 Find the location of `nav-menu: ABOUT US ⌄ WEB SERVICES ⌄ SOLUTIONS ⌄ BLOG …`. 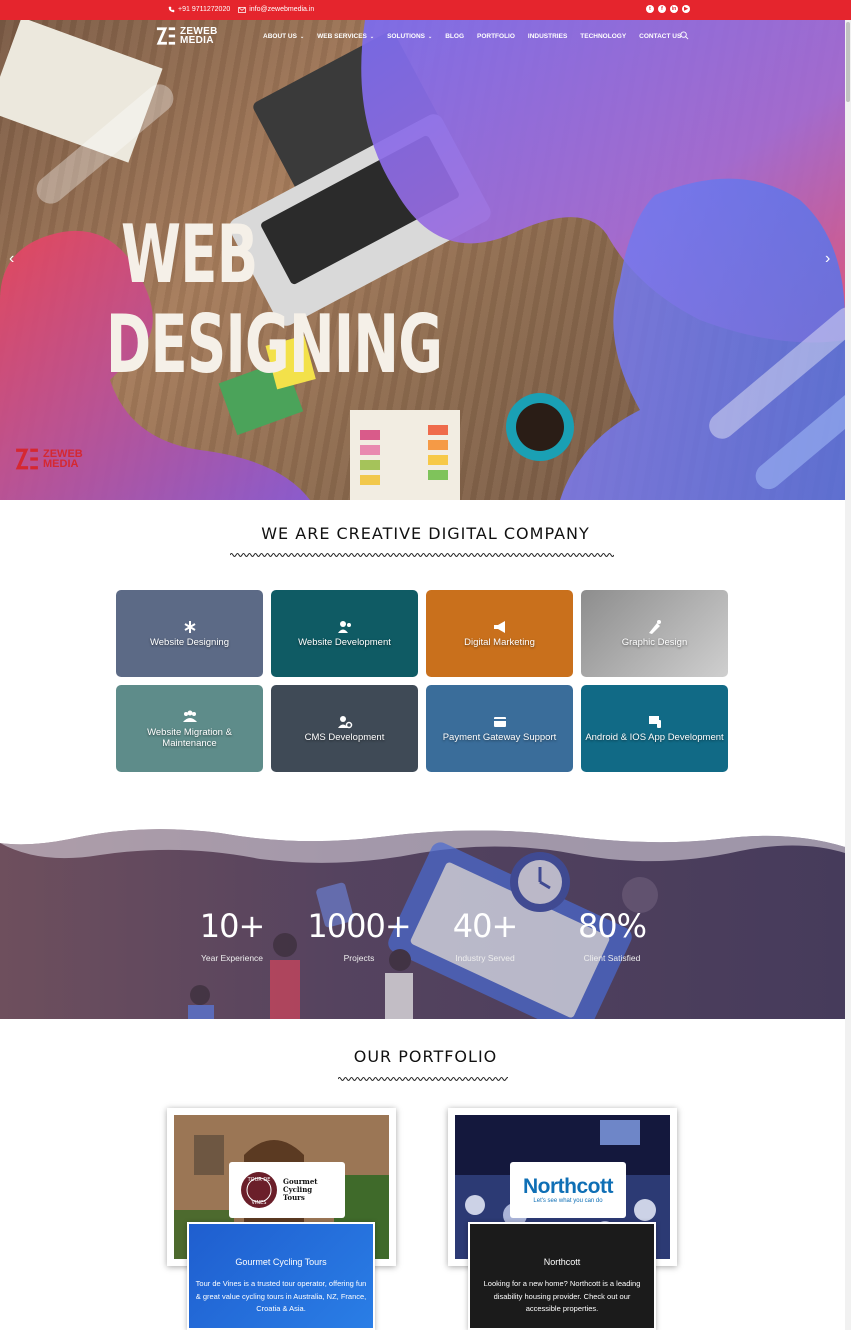

nav-menu: ABOUT US ⌄ WEB SERVICES ⌄ SOLUTIONS ⌄ BLOG … is located at coordinates (478, 36).